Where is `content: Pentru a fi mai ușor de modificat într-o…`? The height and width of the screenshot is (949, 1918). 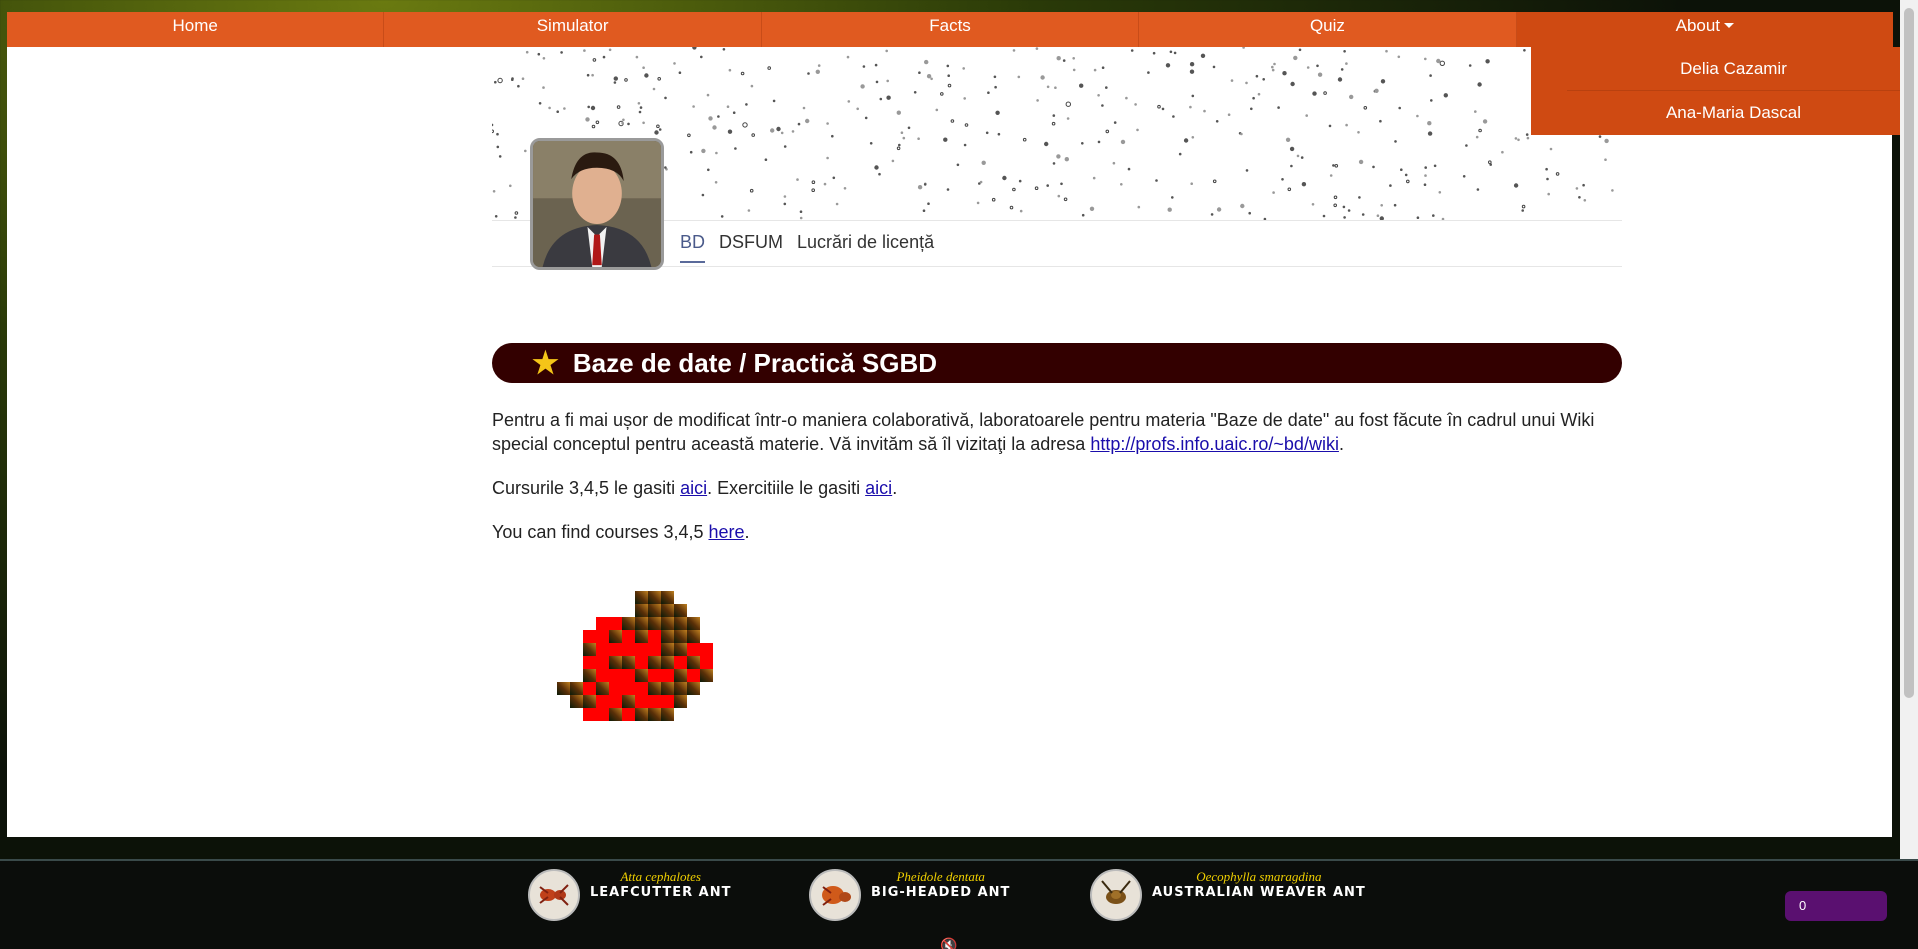 content: Pentru a fi mai ușor de modificat într-o… is located at coordinates (1057, 486).